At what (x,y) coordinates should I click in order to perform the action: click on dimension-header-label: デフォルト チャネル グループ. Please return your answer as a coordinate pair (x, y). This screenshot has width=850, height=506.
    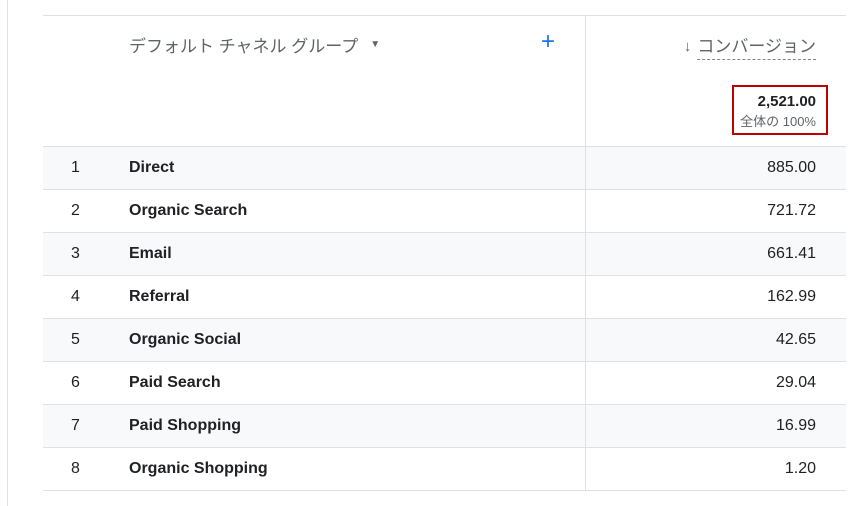
    Looking at the image, I should click on (244, 46).